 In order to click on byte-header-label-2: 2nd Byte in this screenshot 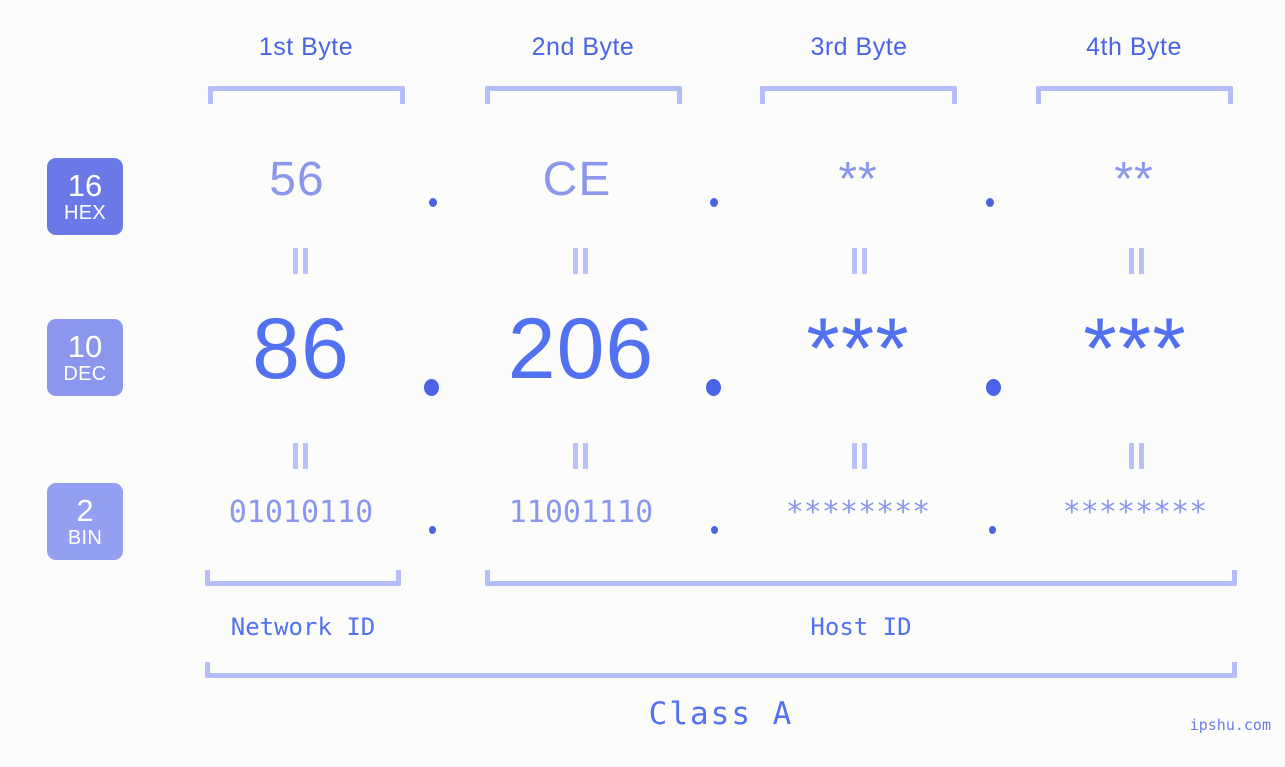, I will do `click(583, 47)`.